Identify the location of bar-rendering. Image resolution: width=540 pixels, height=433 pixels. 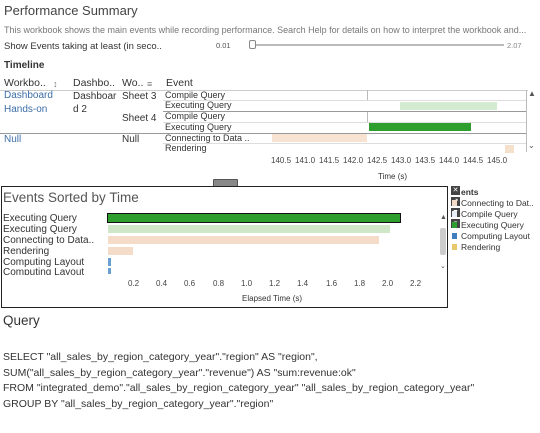
(120, 251).